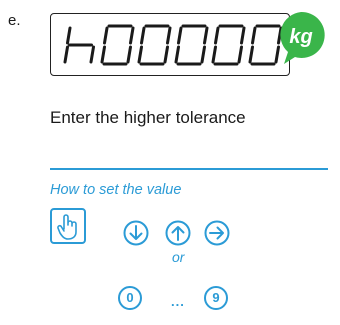 The width and height of the screenshot is (340, 325). I want to click on arrow-up-icon, so click(178, 233).